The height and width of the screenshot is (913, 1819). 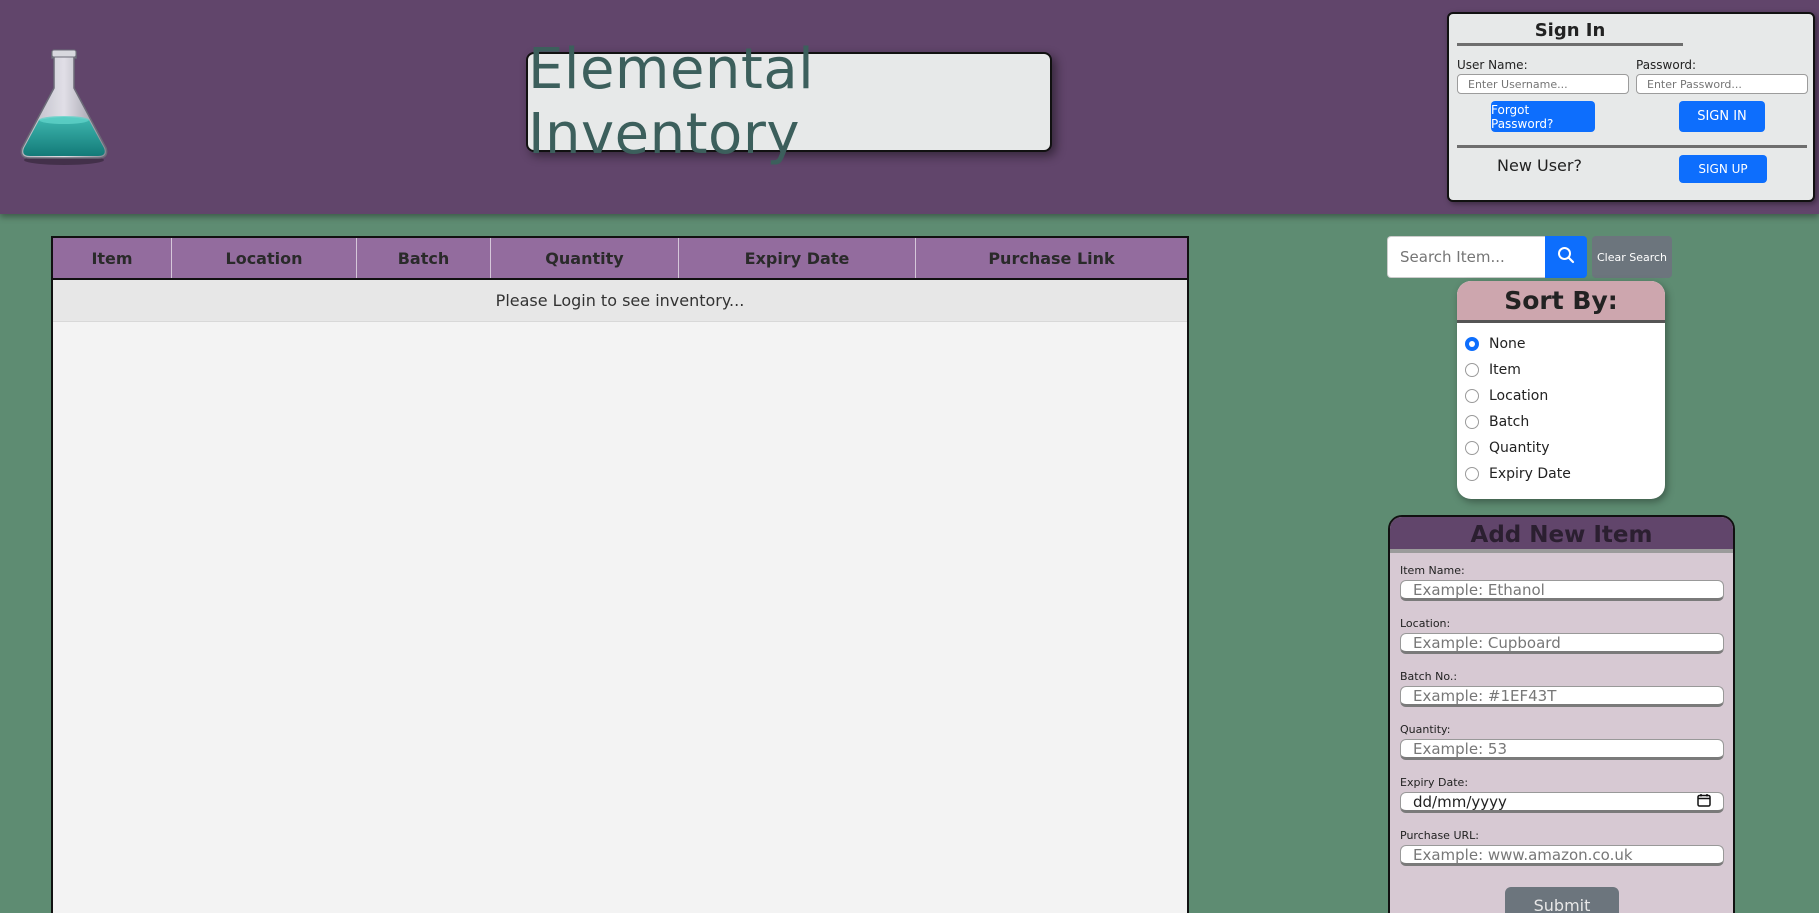 I want to click on column-header-quantity: Quantity, so click(x=585, y=258).